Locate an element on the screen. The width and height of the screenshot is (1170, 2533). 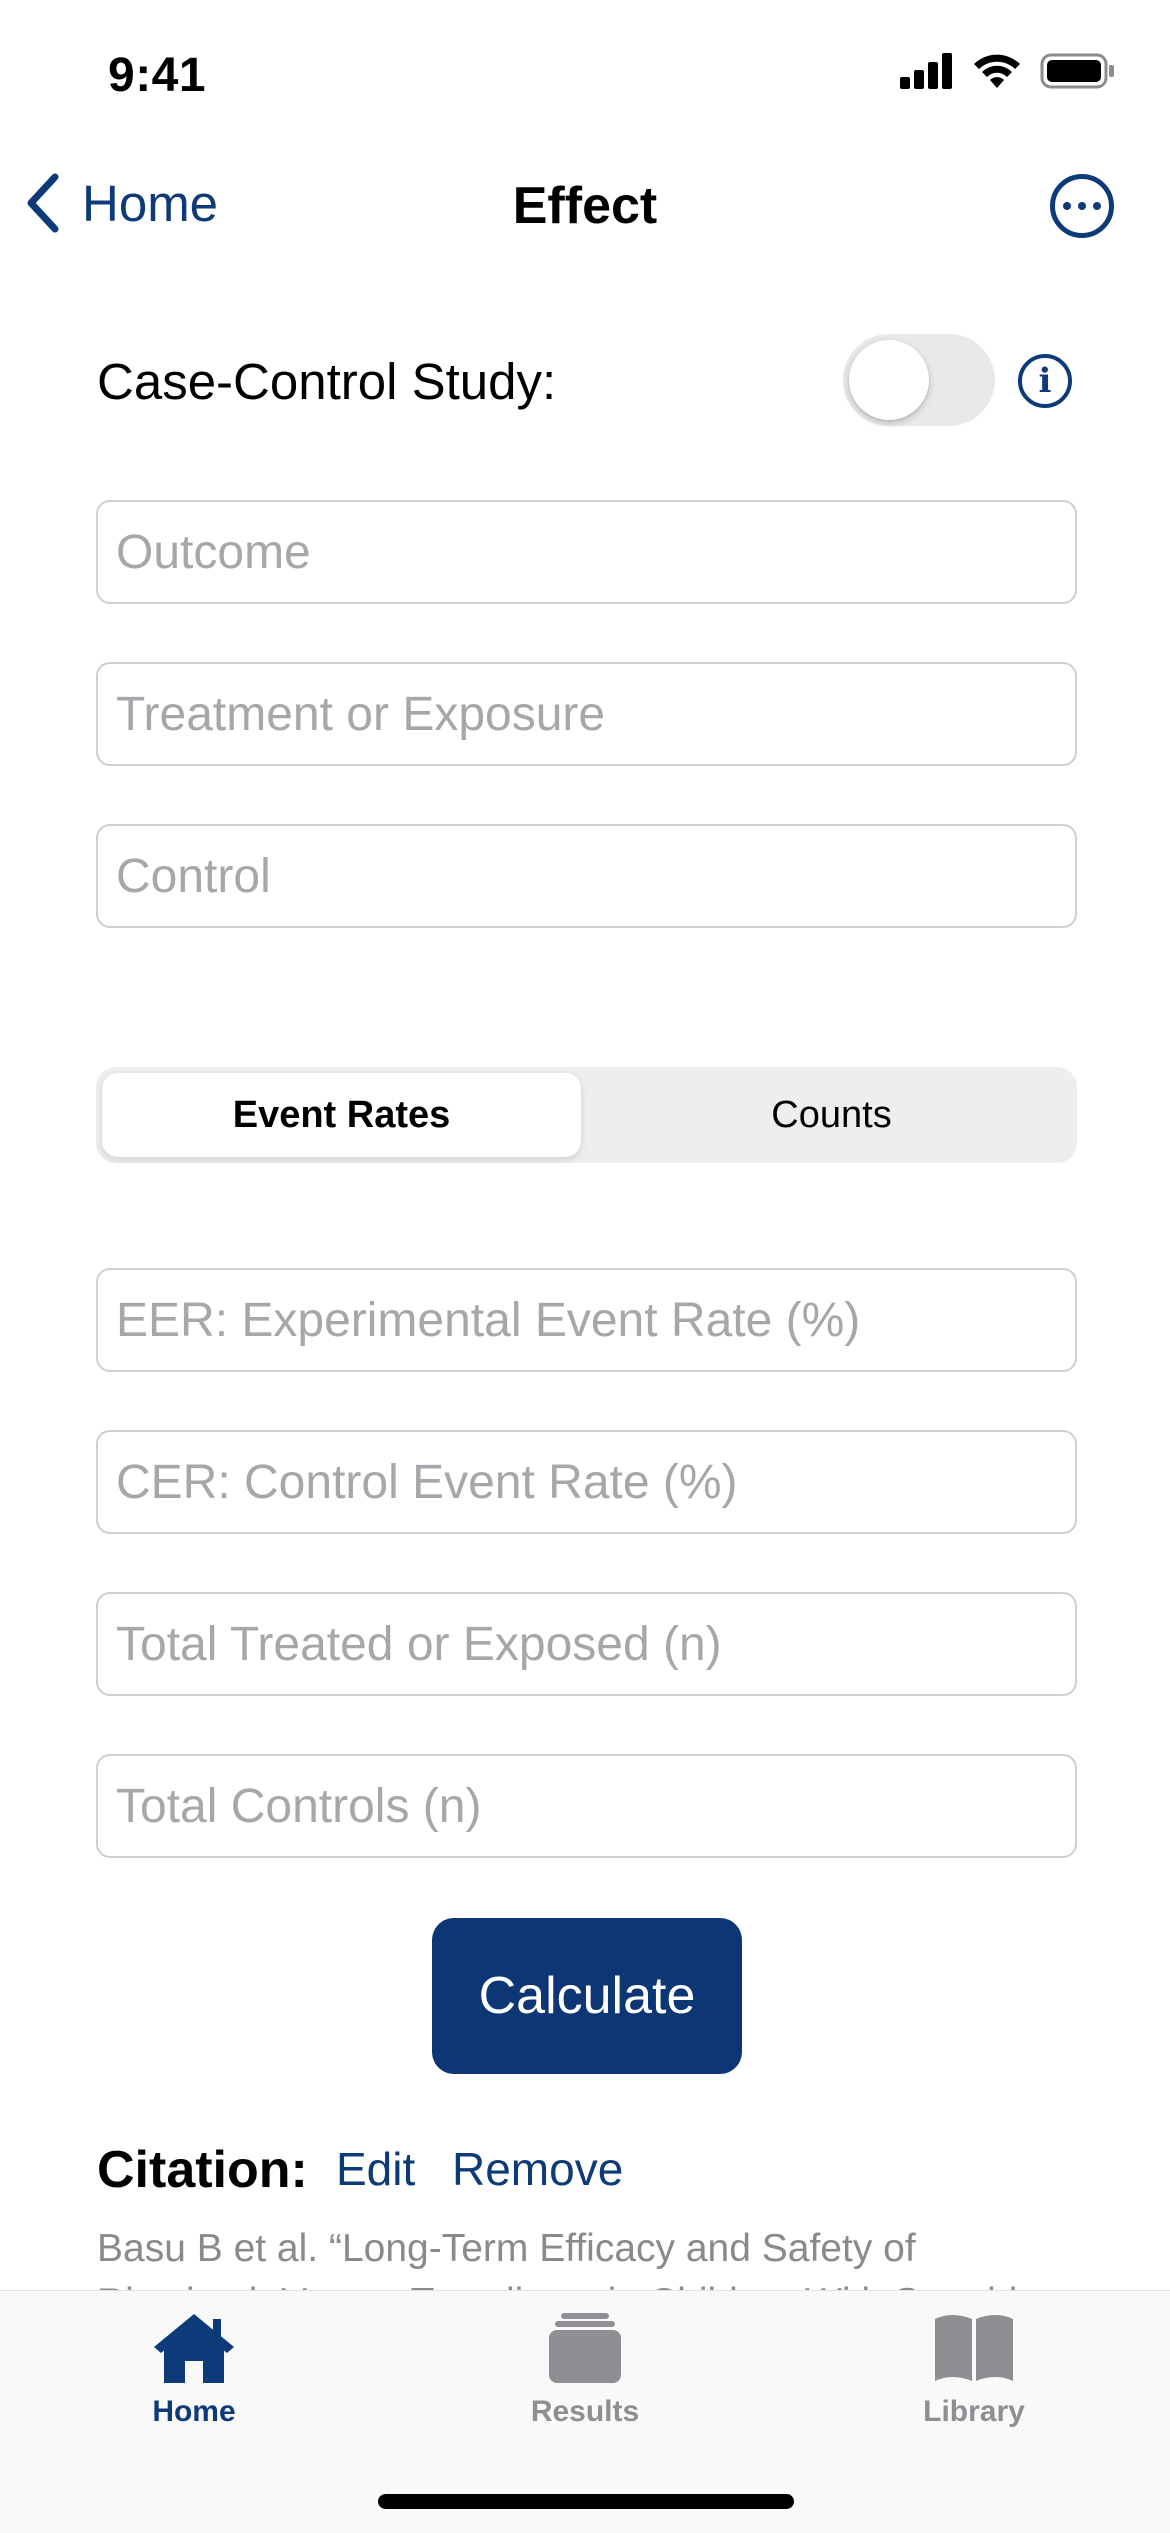
status-icons is located at coordinates (1008, 71).